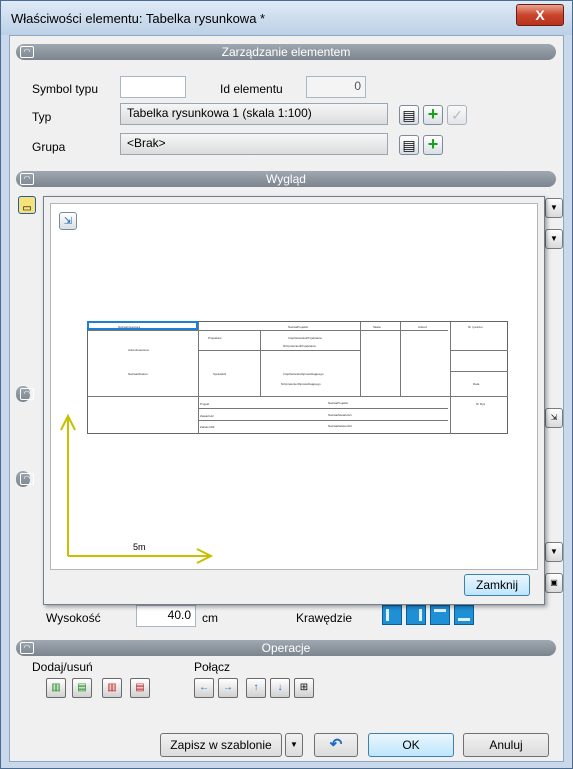  I want to click on edge-right-button, so click(416, 615).